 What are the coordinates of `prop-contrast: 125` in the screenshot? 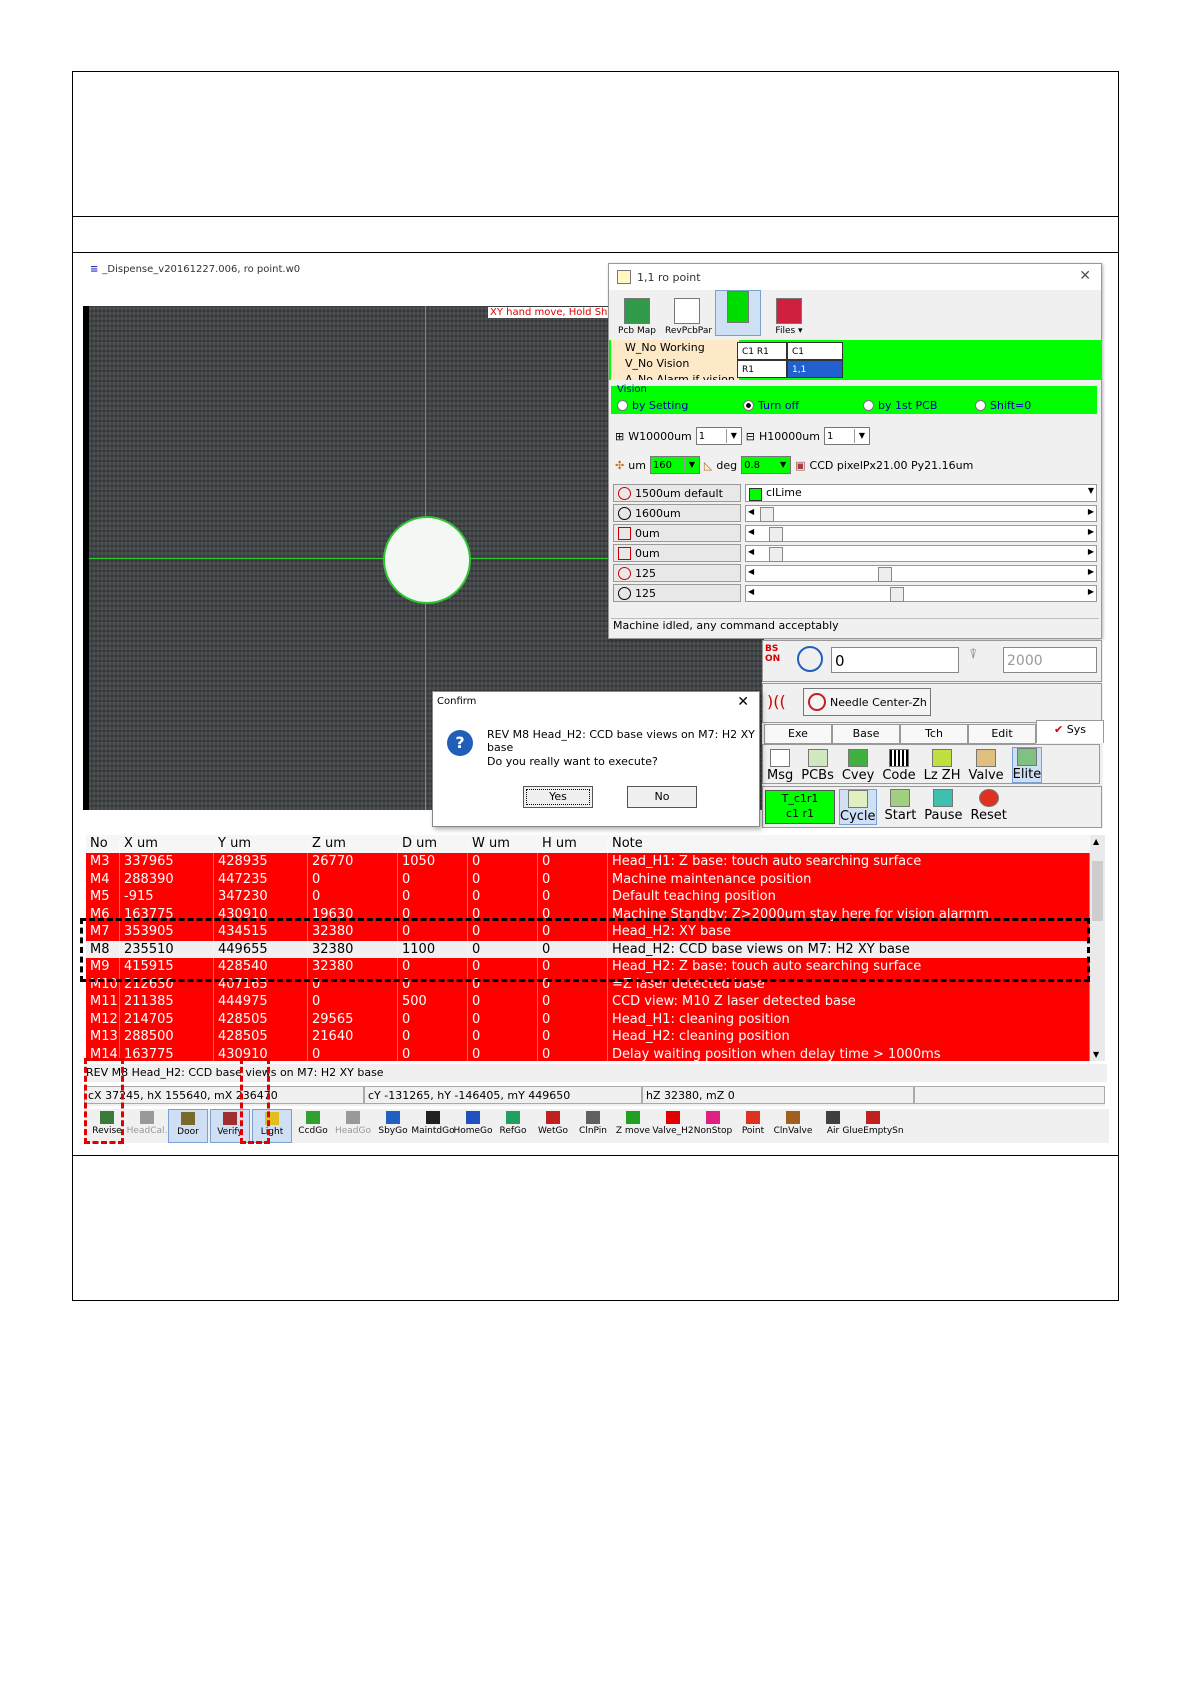 It's located at (677, 593).